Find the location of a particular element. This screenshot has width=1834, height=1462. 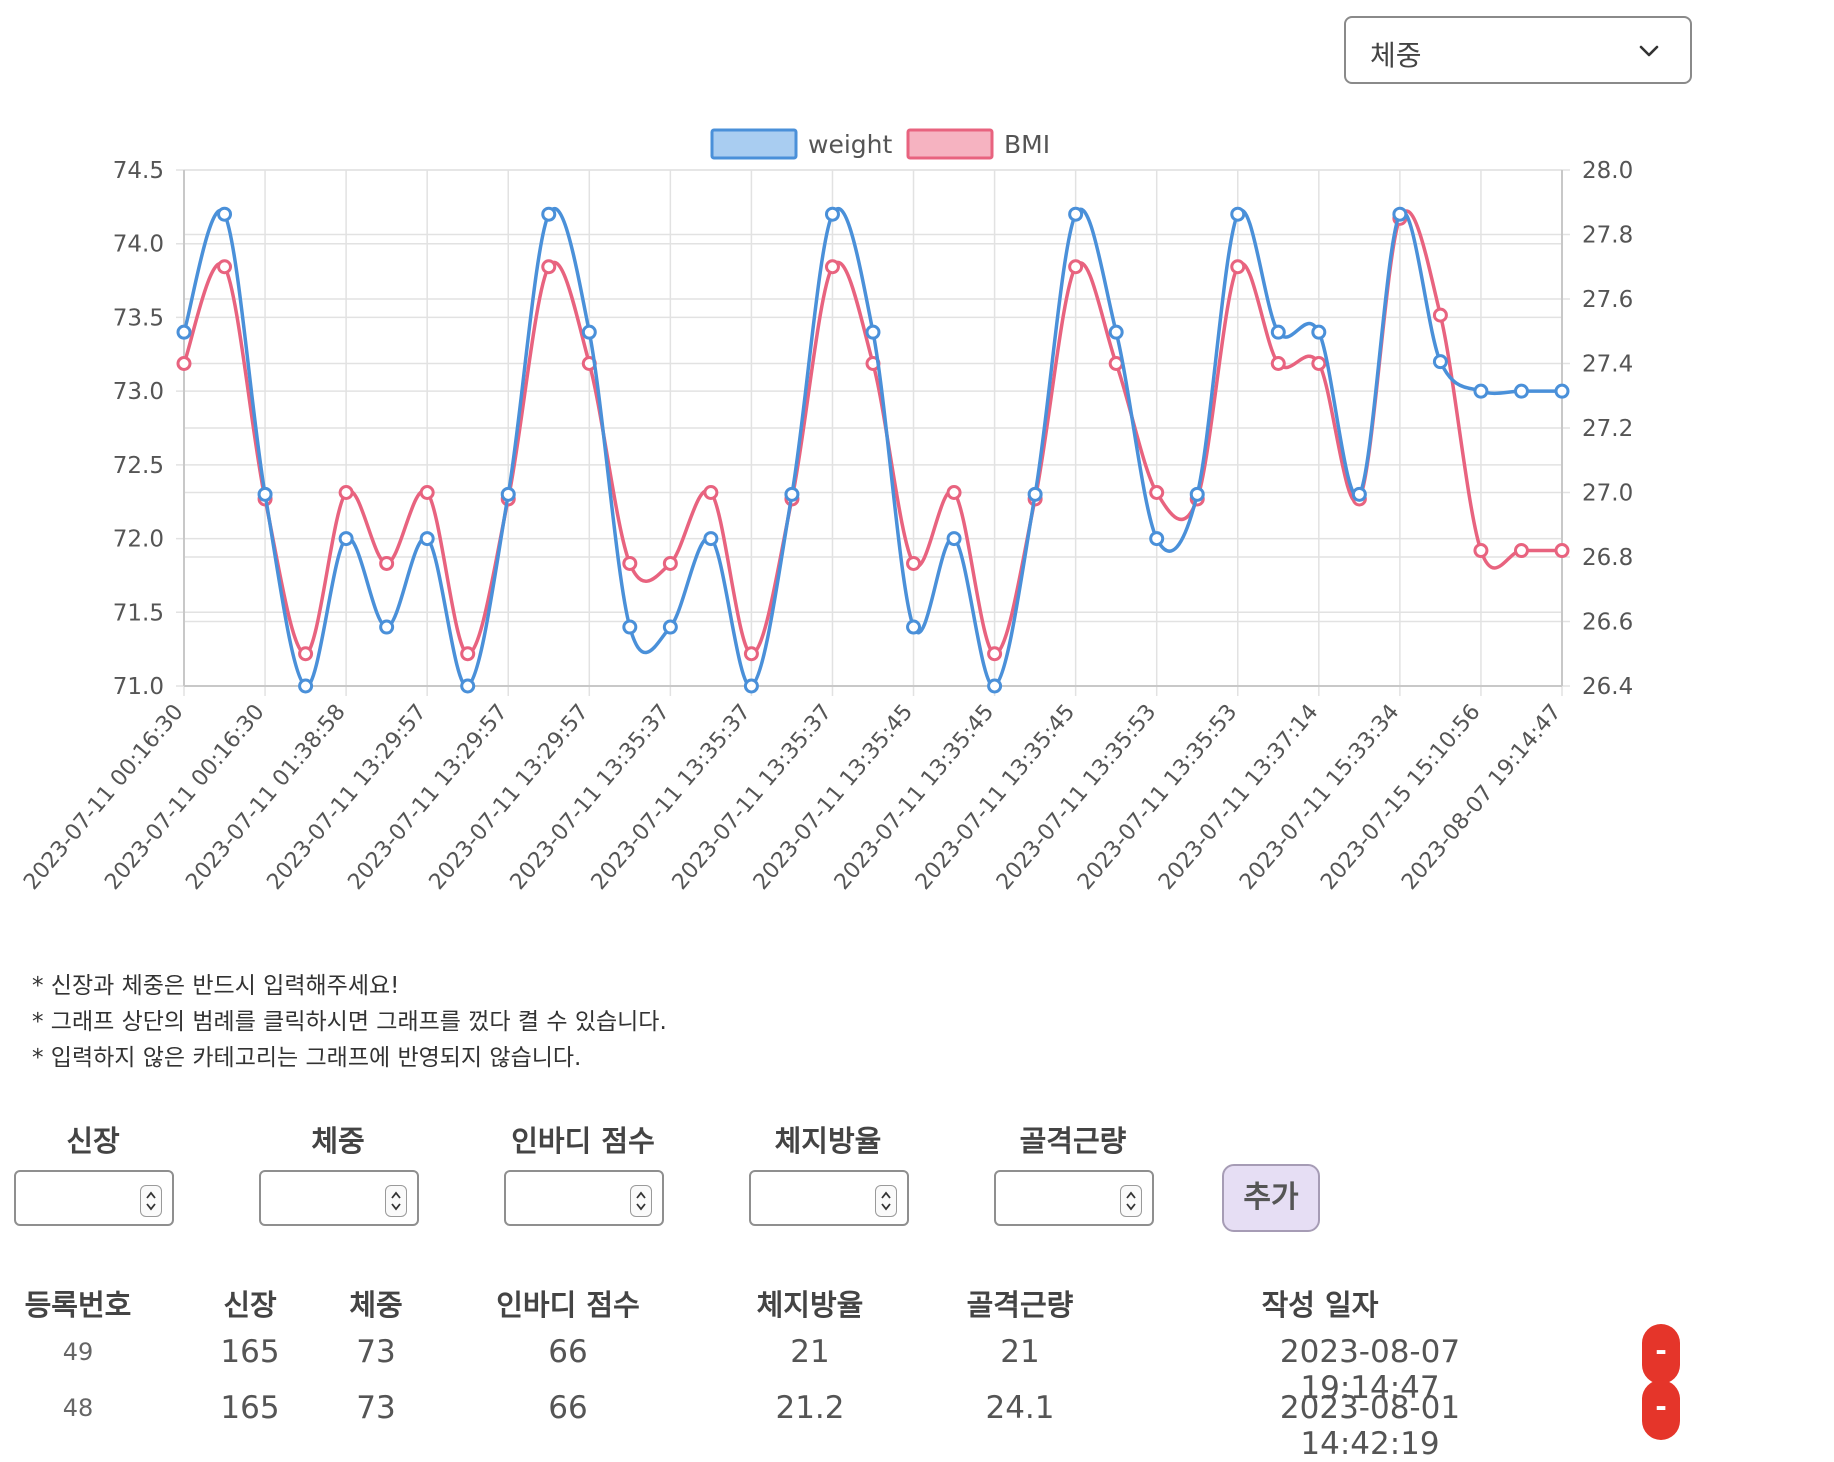

y-right-tick-label: 26.6 is located at coordinates (1607, 623).